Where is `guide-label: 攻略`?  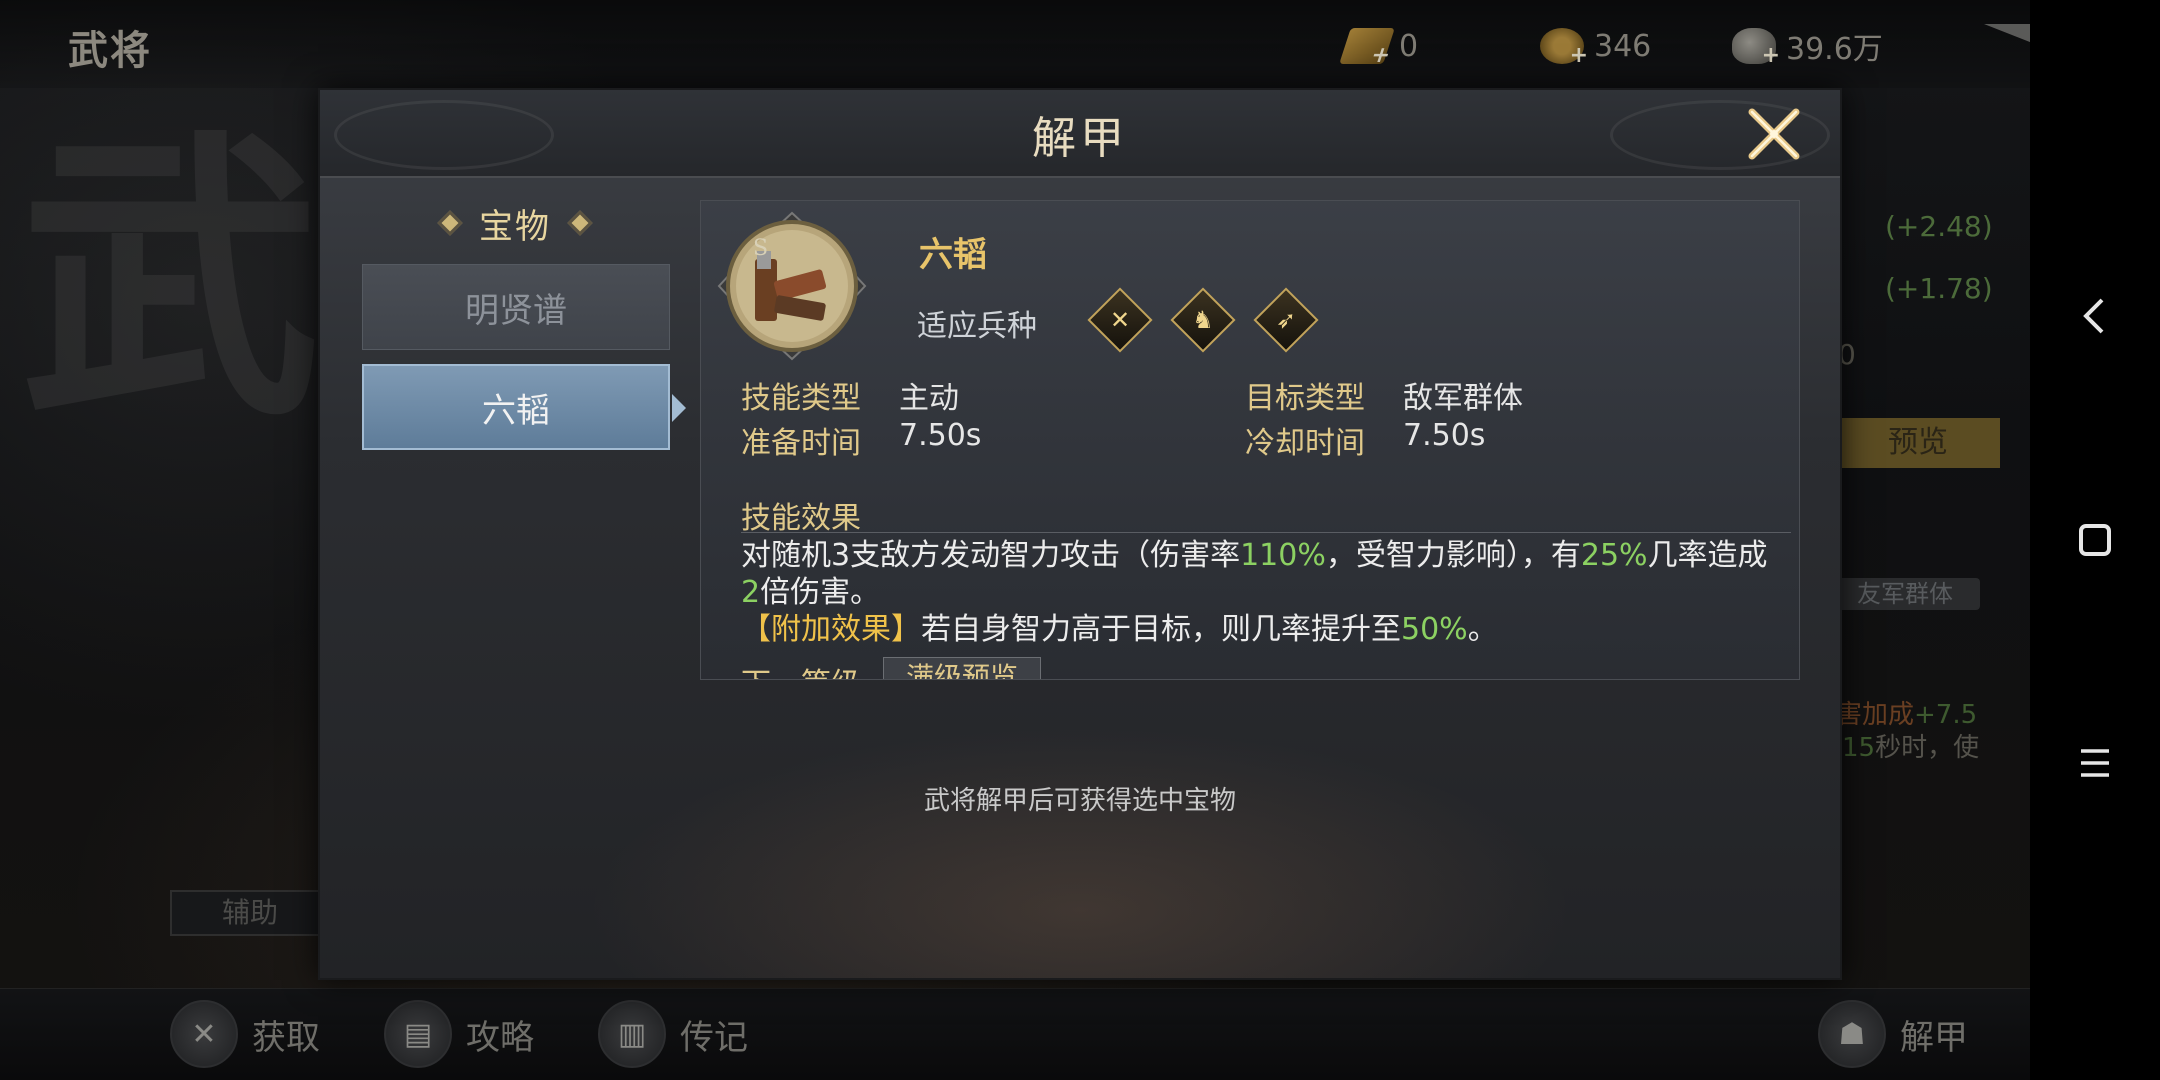 guide-label: 攻略 is located at coordinates (500, 1037).